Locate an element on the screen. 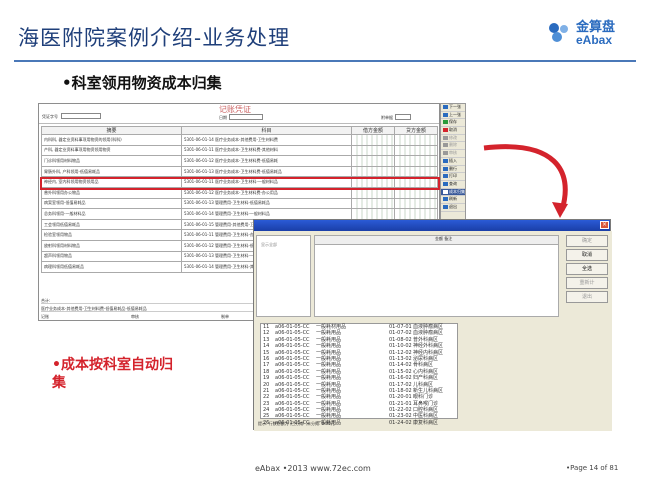  date-label: 日期 is located at coordinates (223, 117).